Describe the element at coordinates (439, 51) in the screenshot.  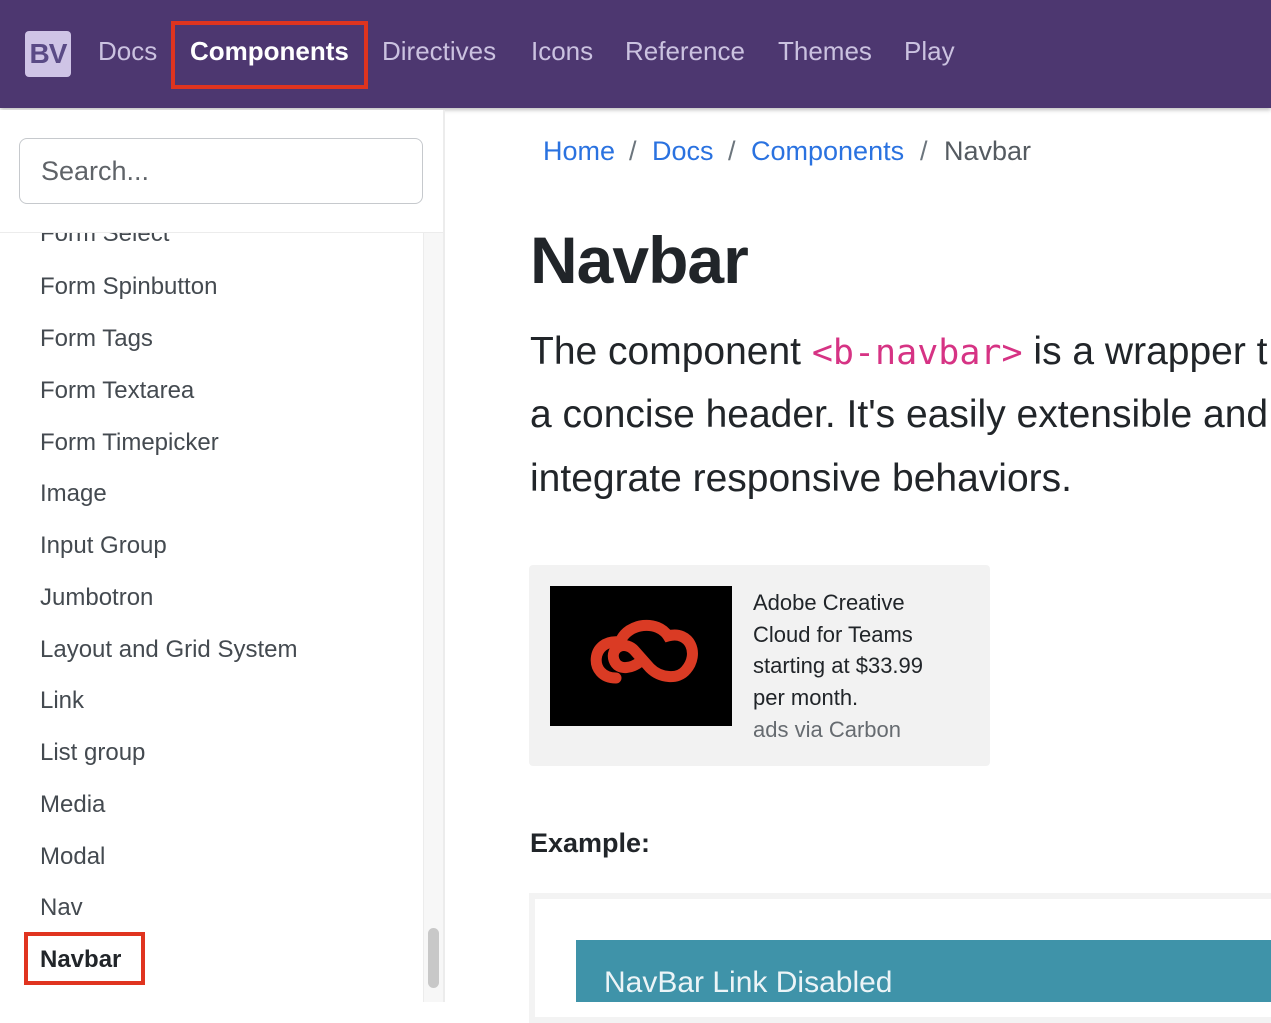
I see `nav-link-directives: Directives` at that location.